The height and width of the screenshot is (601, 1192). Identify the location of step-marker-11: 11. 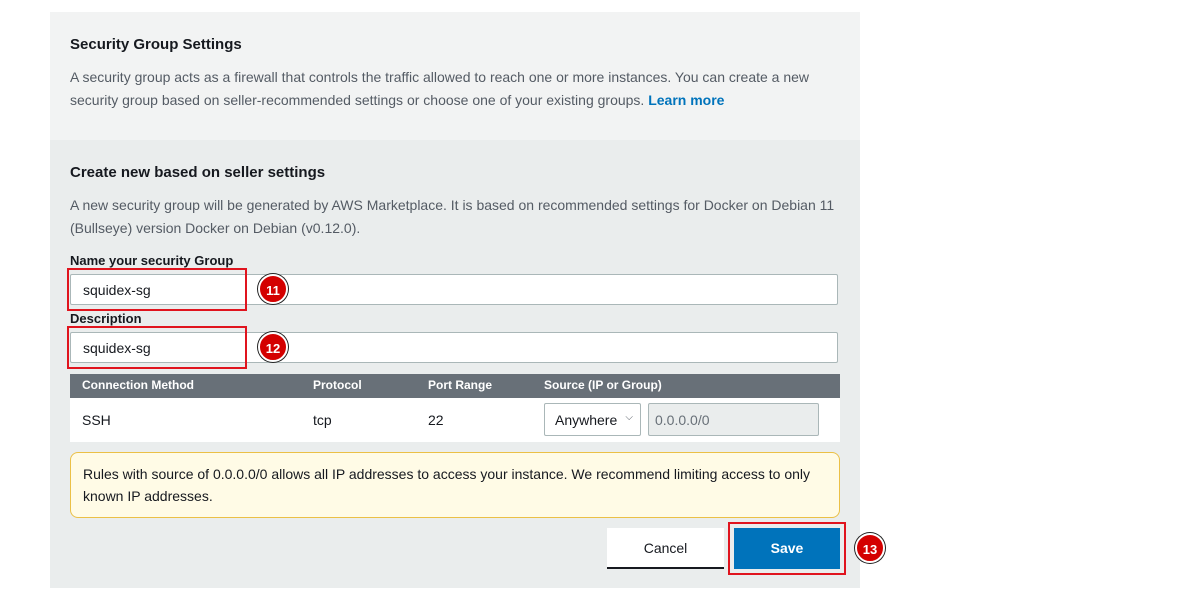
(273, 289).